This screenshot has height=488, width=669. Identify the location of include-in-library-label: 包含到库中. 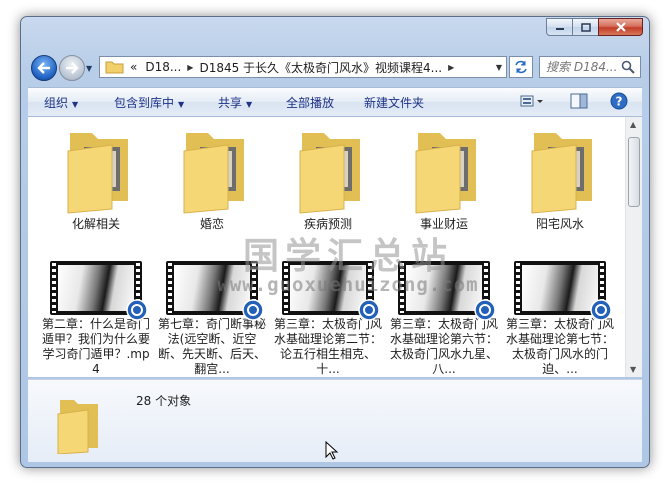
(144, 103).